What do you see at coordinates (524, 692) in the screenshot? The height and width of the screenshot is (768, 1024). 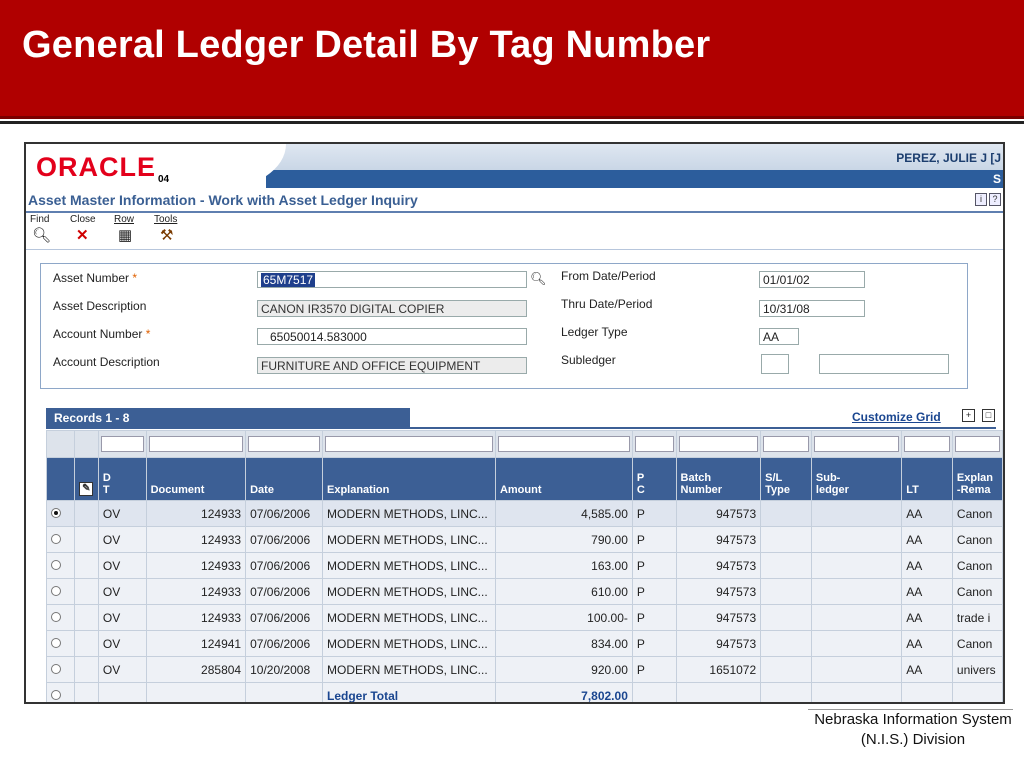 I see `total-row: Ledger Total 7,802.00` at bounding box center [524, 692].